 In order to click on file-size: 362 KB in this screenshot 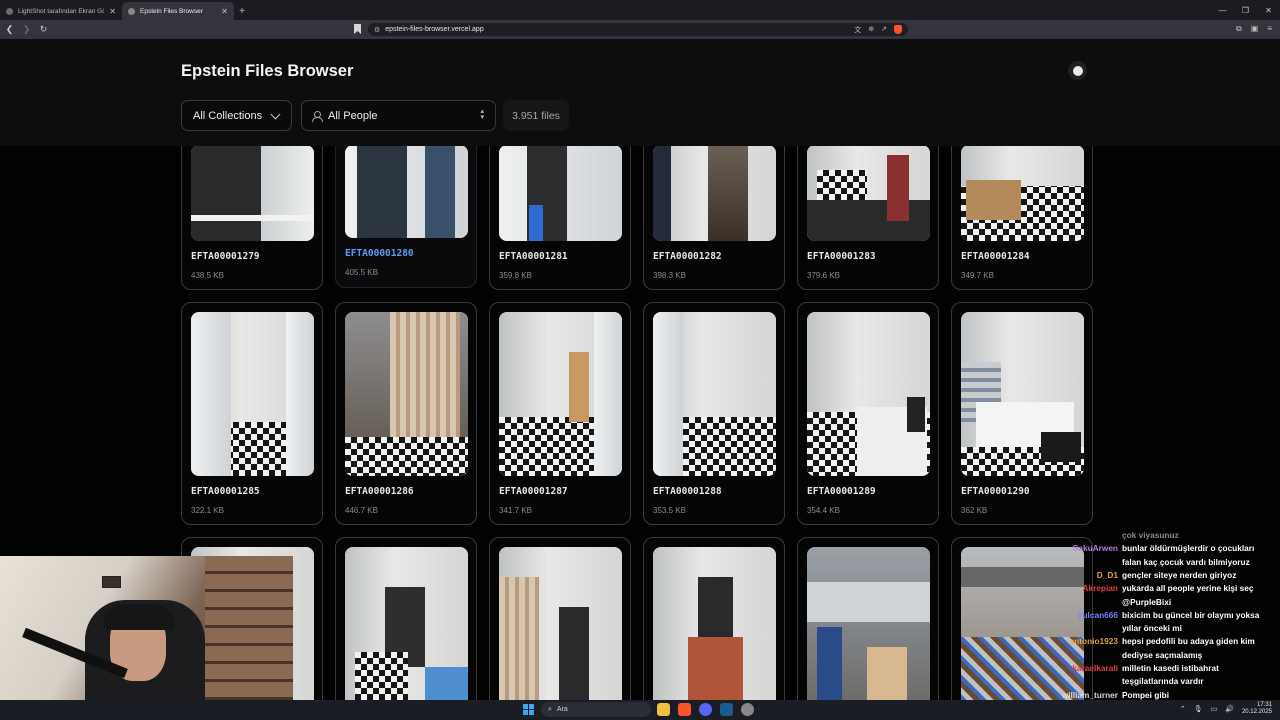, I will do `click(974, 510)`.